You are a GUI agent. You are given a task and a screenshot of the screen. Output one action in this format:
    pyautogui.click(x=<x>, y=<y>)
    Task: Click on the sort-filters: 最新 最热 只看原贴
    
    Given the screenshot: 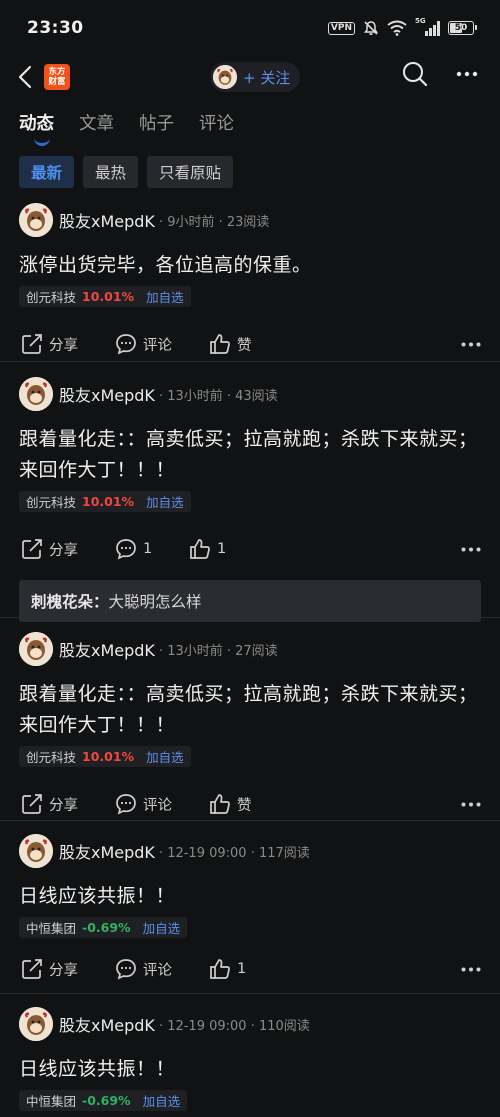 What is the action you would take?
    pyautogui.click(x=250, y=172)
    